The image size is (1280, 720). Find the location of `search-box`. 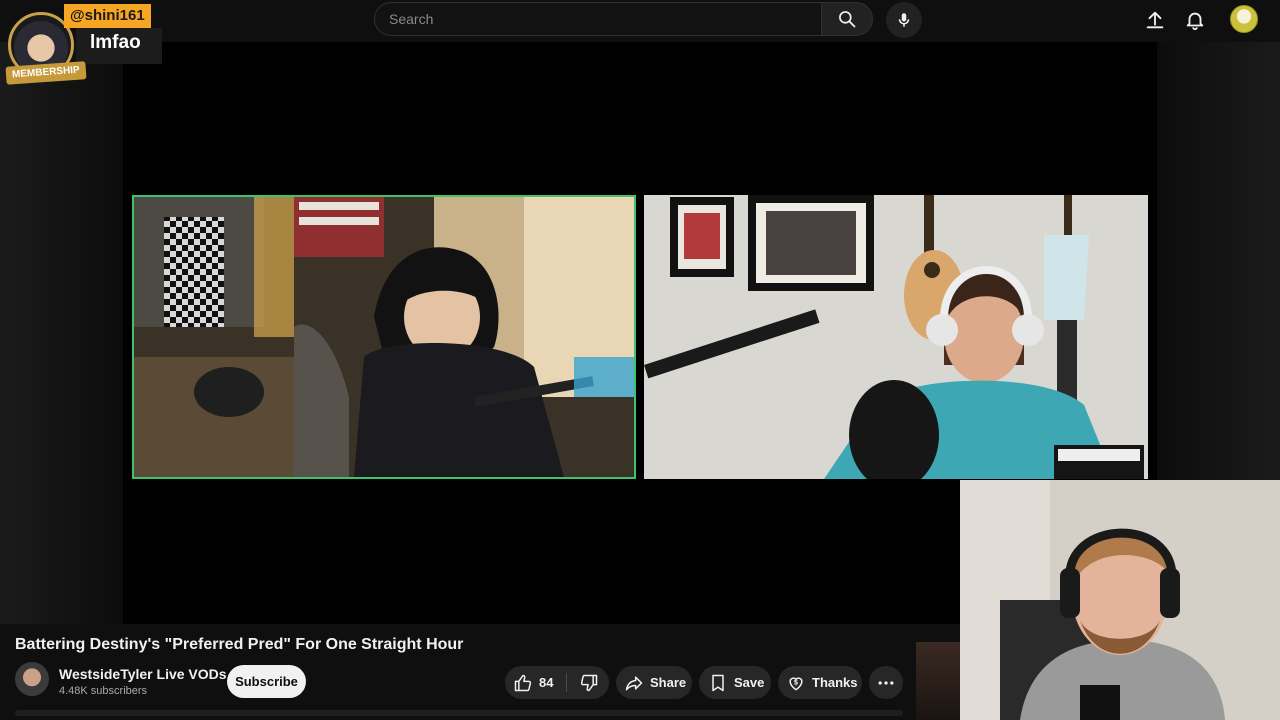

search-box is located at coordinates (598, 19).